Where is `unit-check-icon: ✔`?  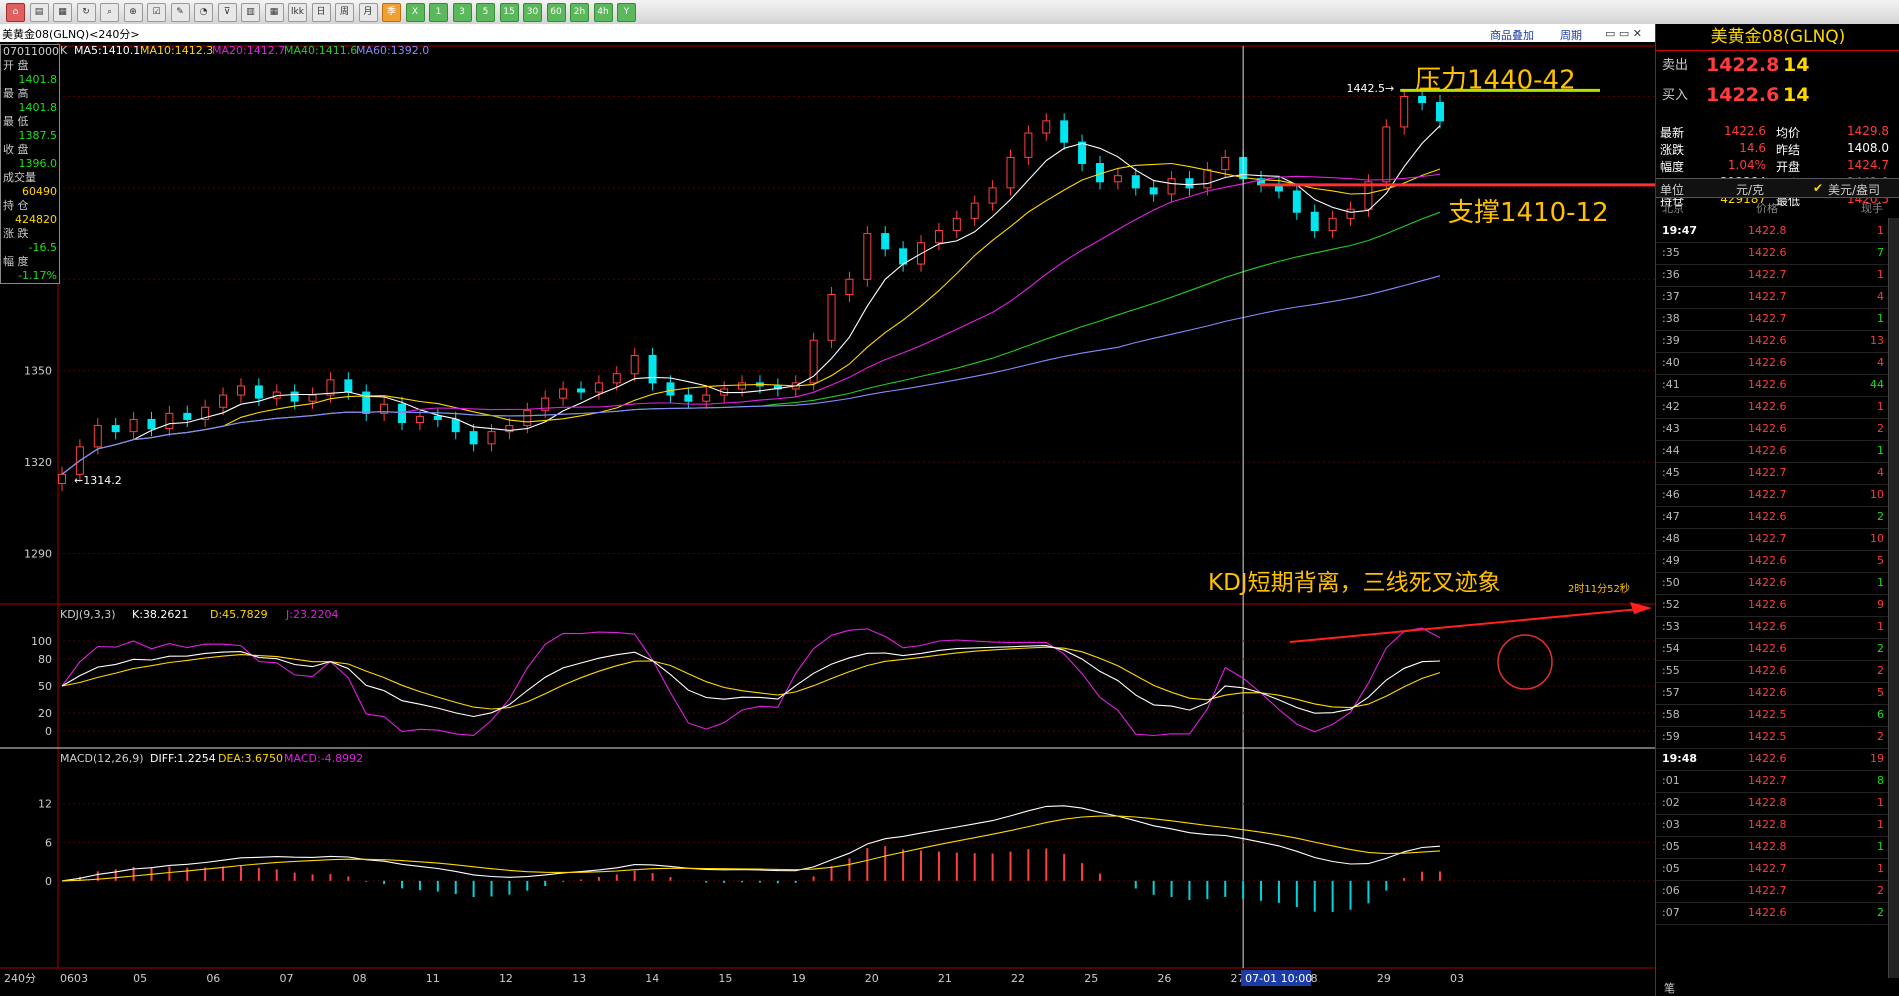
unit-check-icon: ✔ is located at coordinates (1818, 188).